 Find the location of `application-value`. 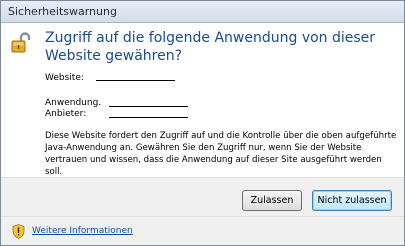

application-value is located at coordinates (148, 106).